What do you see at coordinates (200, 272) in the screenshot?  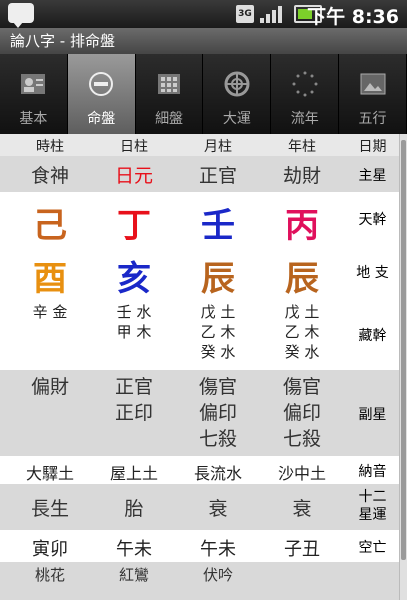 I see `earth-branch-row: 酉 亥 辰 辰 地 支` at bounding box center [200, 272].